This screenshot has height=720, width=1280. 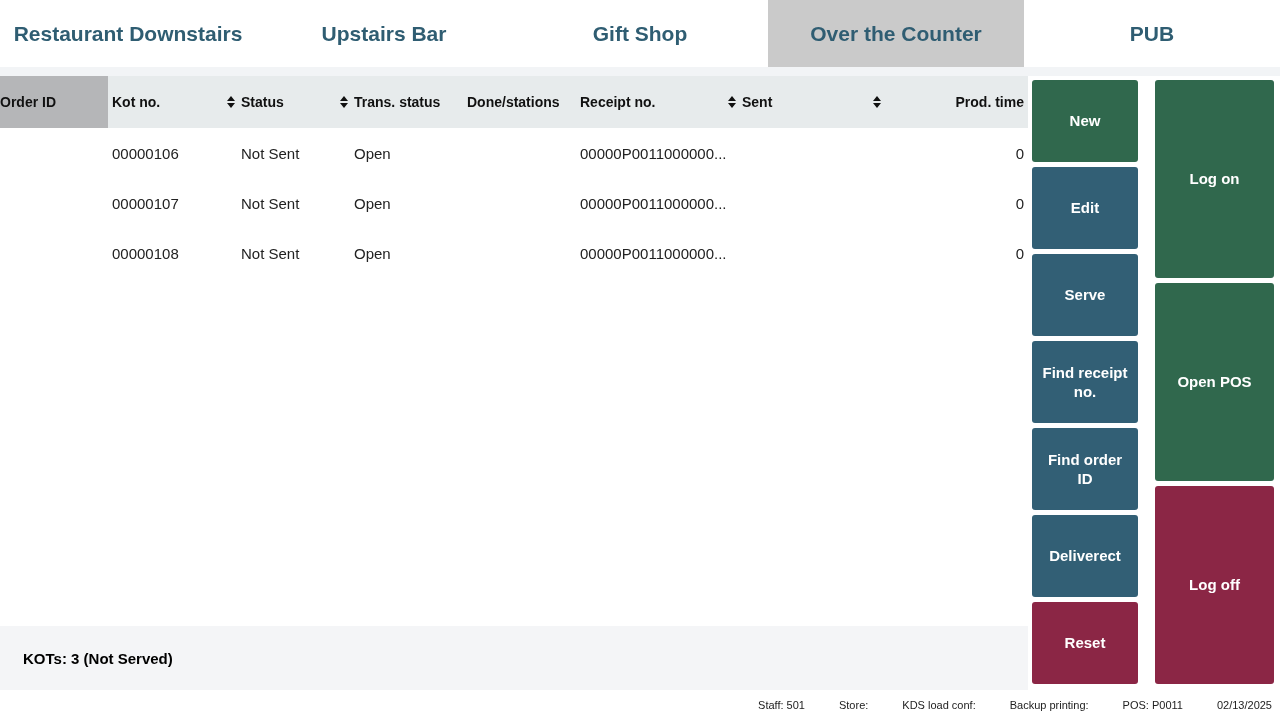 What do you see at coordinates (384, 33) in the screenshot?
I see `tab: Upstairs Bar` at bounding box center [384, 33].